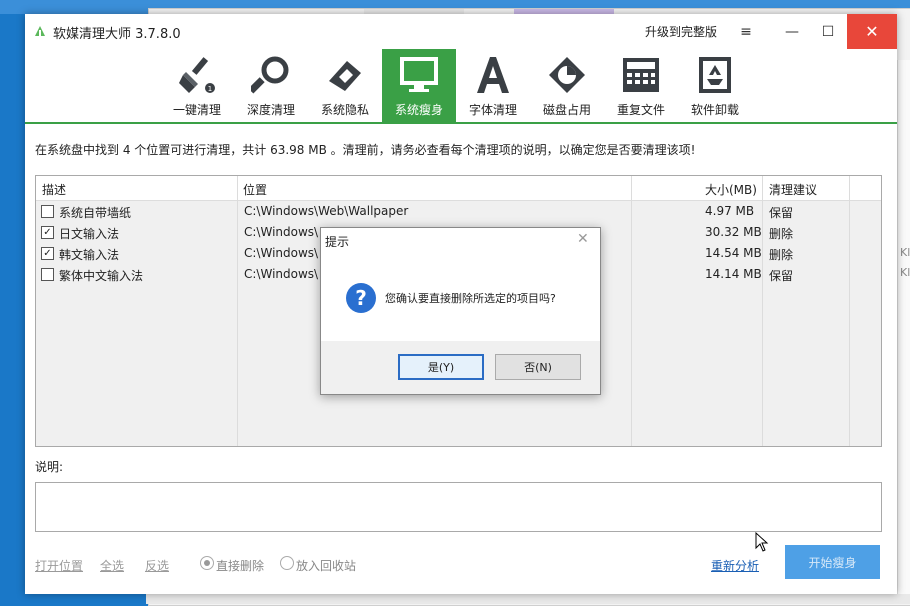 The width and height of the screenshot is (910, 606). Describe the element at coordinates (419, 74) in the screenshot. I see `monitor-icon` at that location.